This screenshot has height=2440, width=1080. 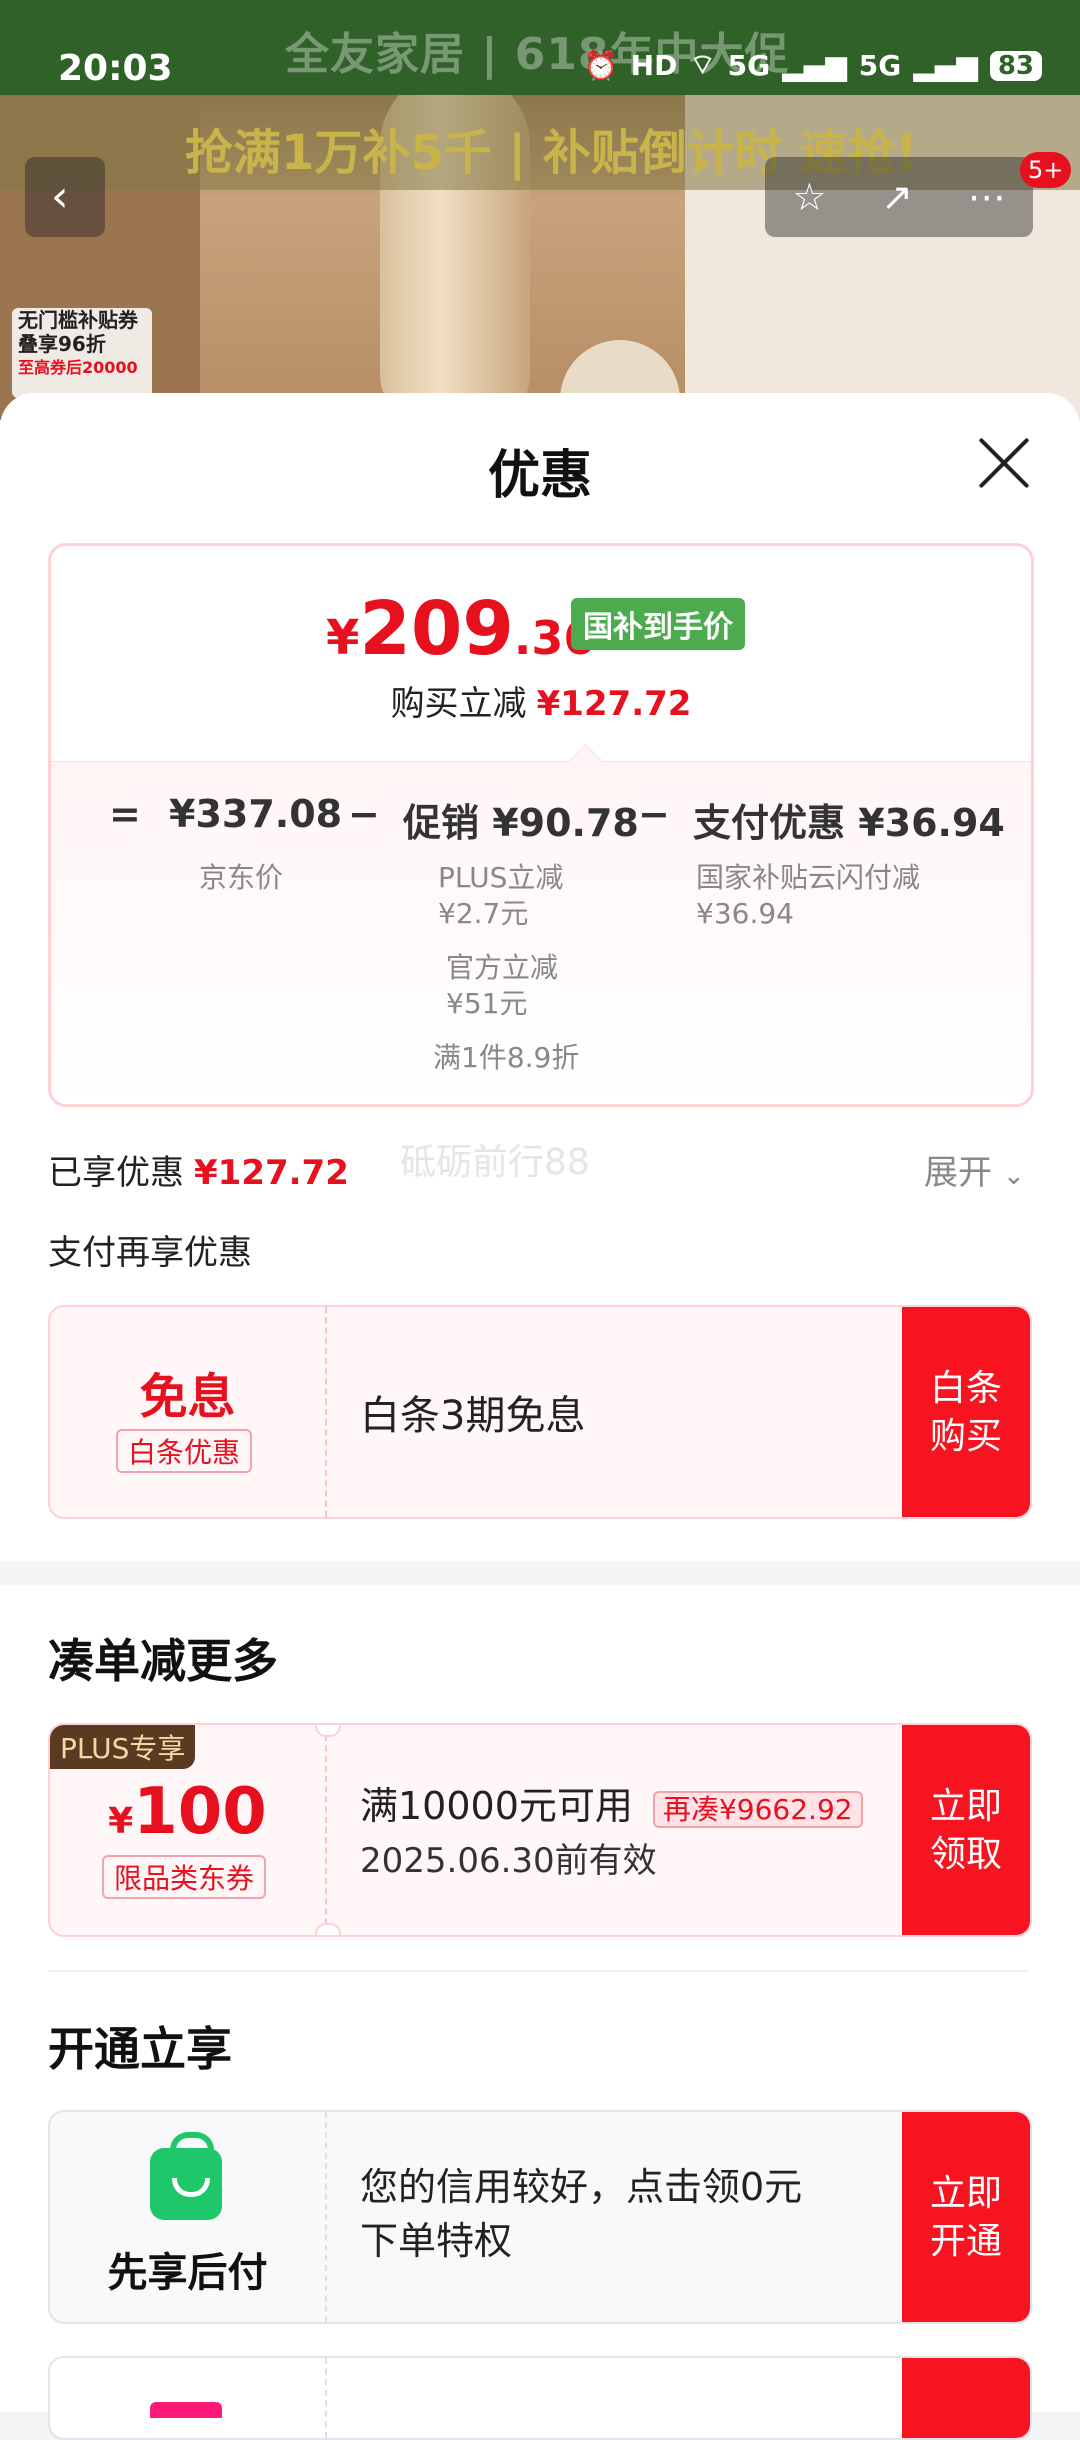 What do you see at coordinates (184, 1451) in the screenshot?
I see `baitiao-tag: 白条优惠` at bounding box center [184, 1451].